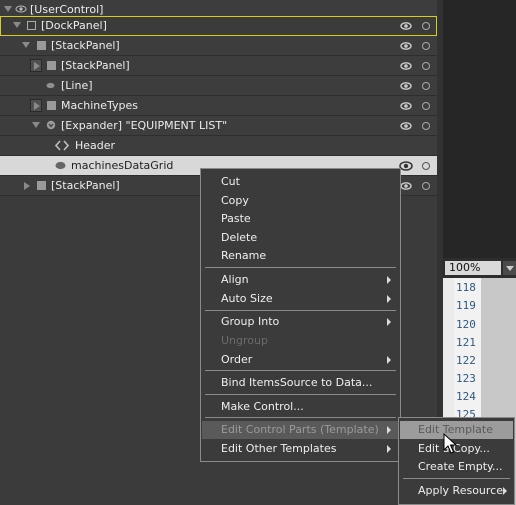 The width and height of the screenshot is (516, 505). What do you see at coordinates (77, 85) in the screenshot?
I see `tree-row-label: [Line]` at bounding box center [77, 85].